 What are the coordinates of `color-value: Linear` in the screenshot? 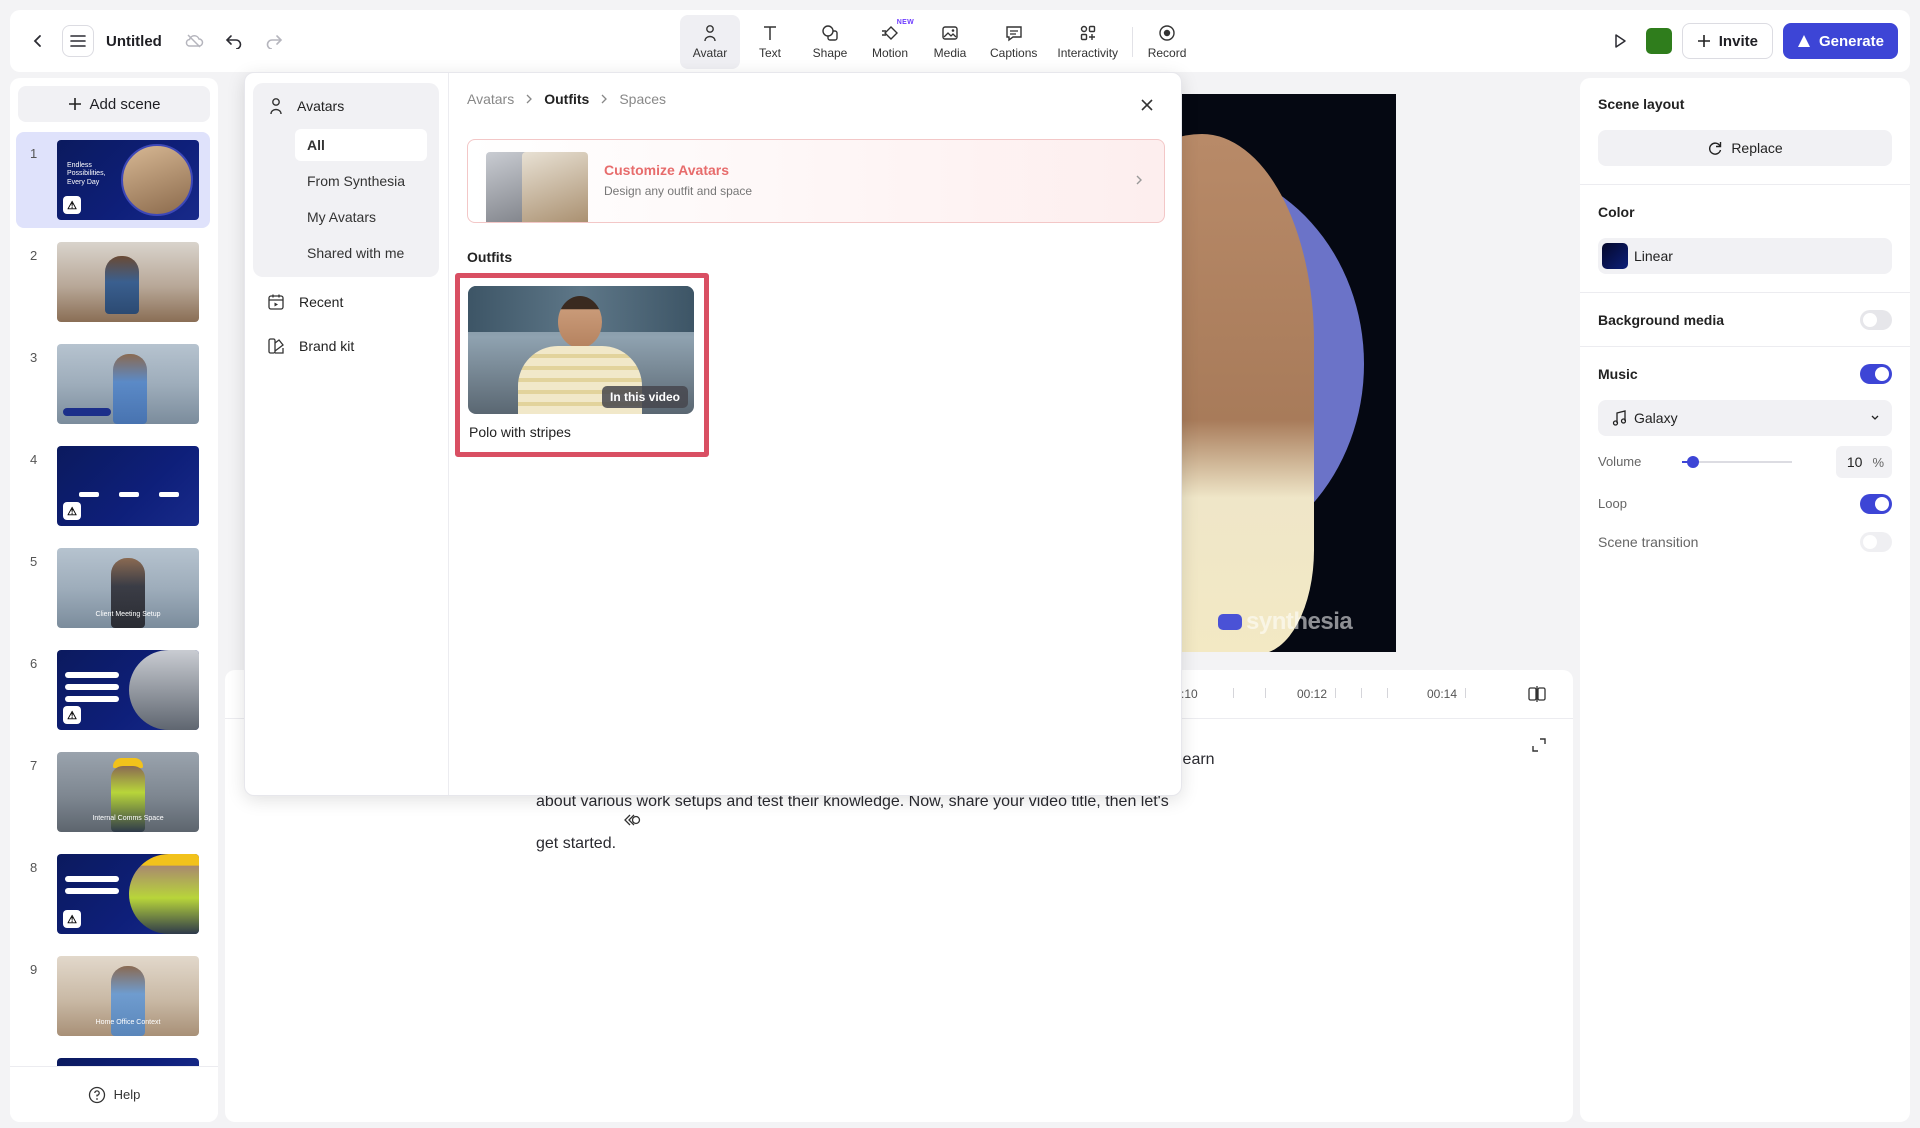 It's located at (1653, 256).